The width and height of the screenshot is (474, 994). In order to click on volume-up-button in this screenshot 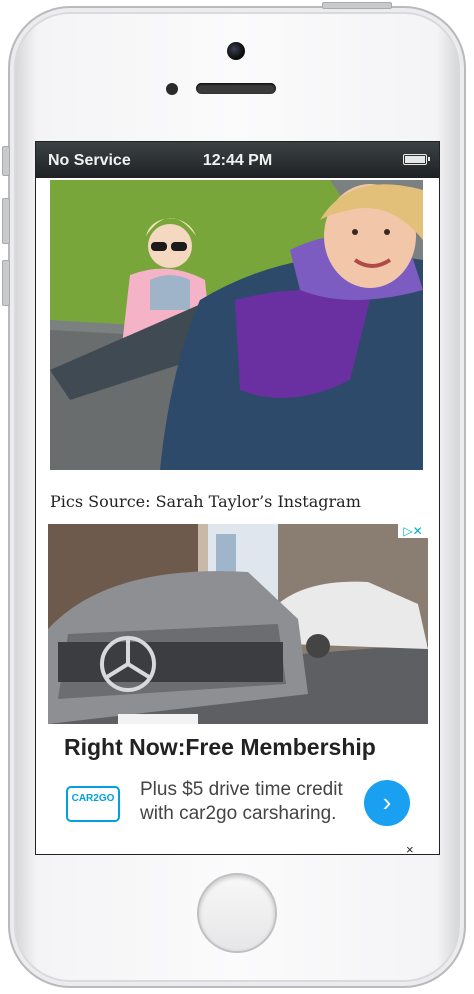, I will do `click(6, 221)`.